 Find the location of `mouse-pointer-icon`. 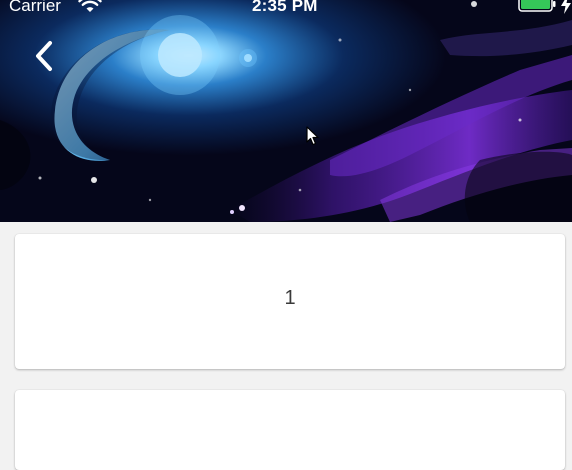

mouse-pointer-icon is located at coordinates (312, 136).